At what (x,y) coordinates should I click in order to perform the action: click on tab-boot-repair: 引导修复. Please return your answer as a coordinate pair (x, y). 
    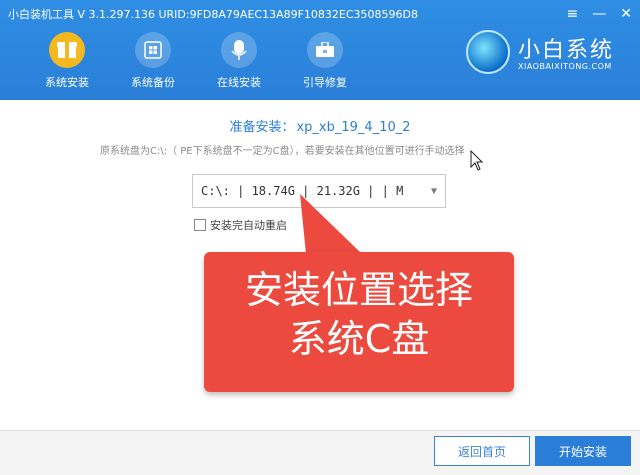
    Looking at the image, I should click on (325, 61).